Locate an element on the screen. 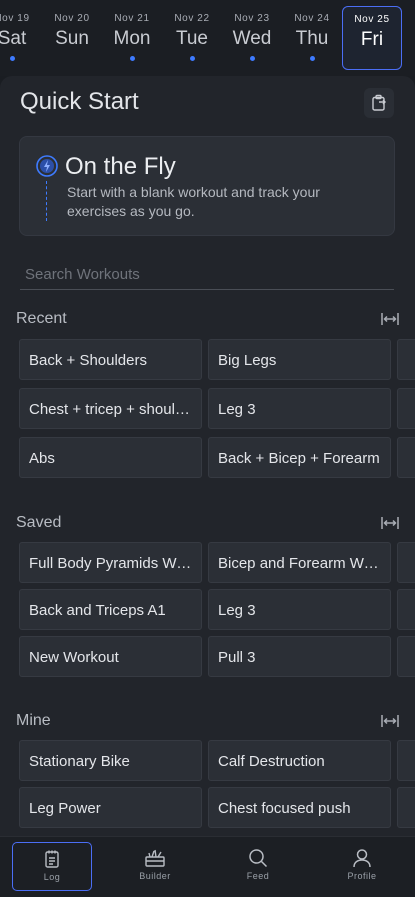  nav-feed: Feed is located at coordinates (258, 866).